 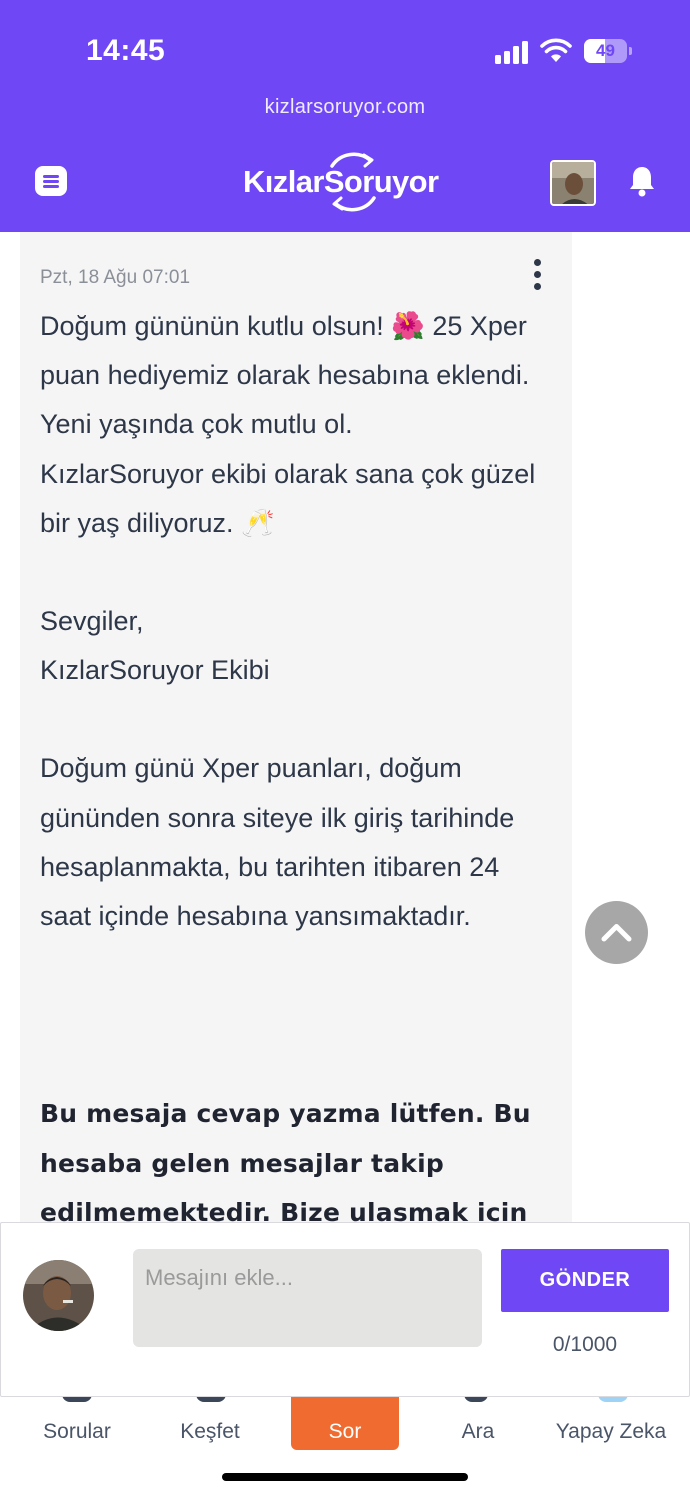 I want to click on site-logo: KızlarSoruyor, so click(x=346, y=182).